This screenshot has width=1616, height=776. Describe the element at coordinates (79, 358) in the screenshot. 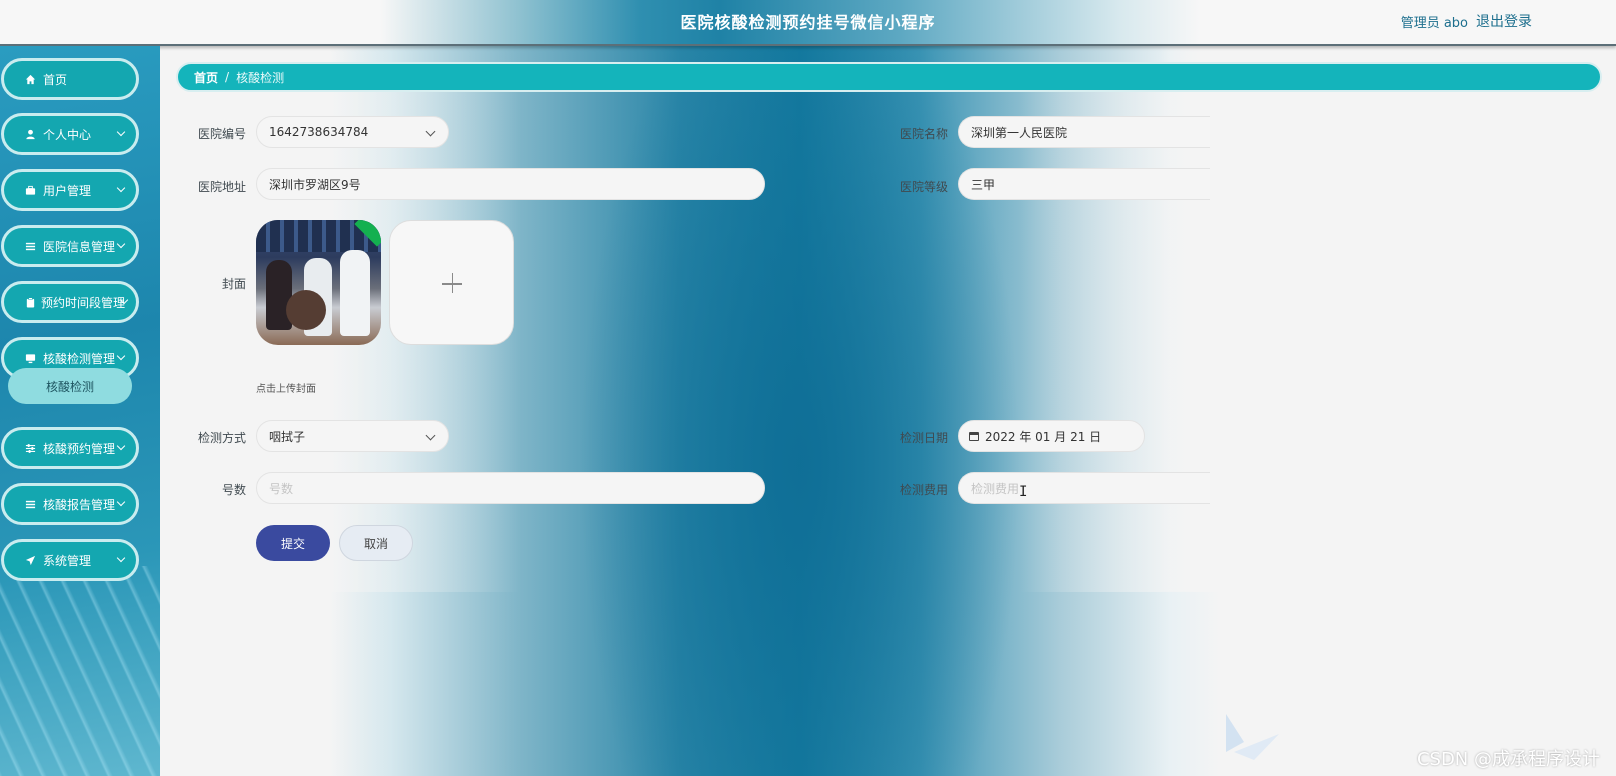

I see `sidebar-item-label: 核酸检测管理` at that location.